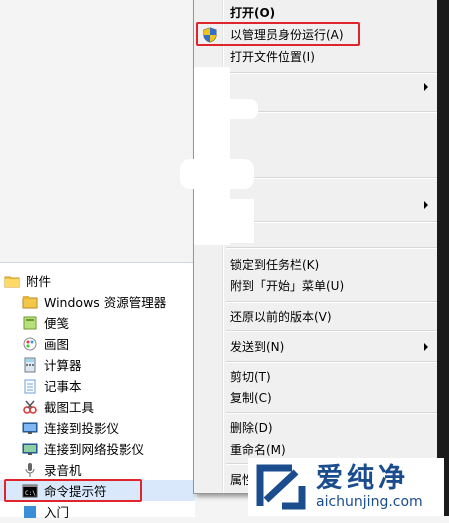 Image resolution: width=449 pixels, height=523 pixels. What do you see at coordinates (101, 280) in the screenshot?
I see `folder-accessories: 附件` at bounding box center [101, 280].